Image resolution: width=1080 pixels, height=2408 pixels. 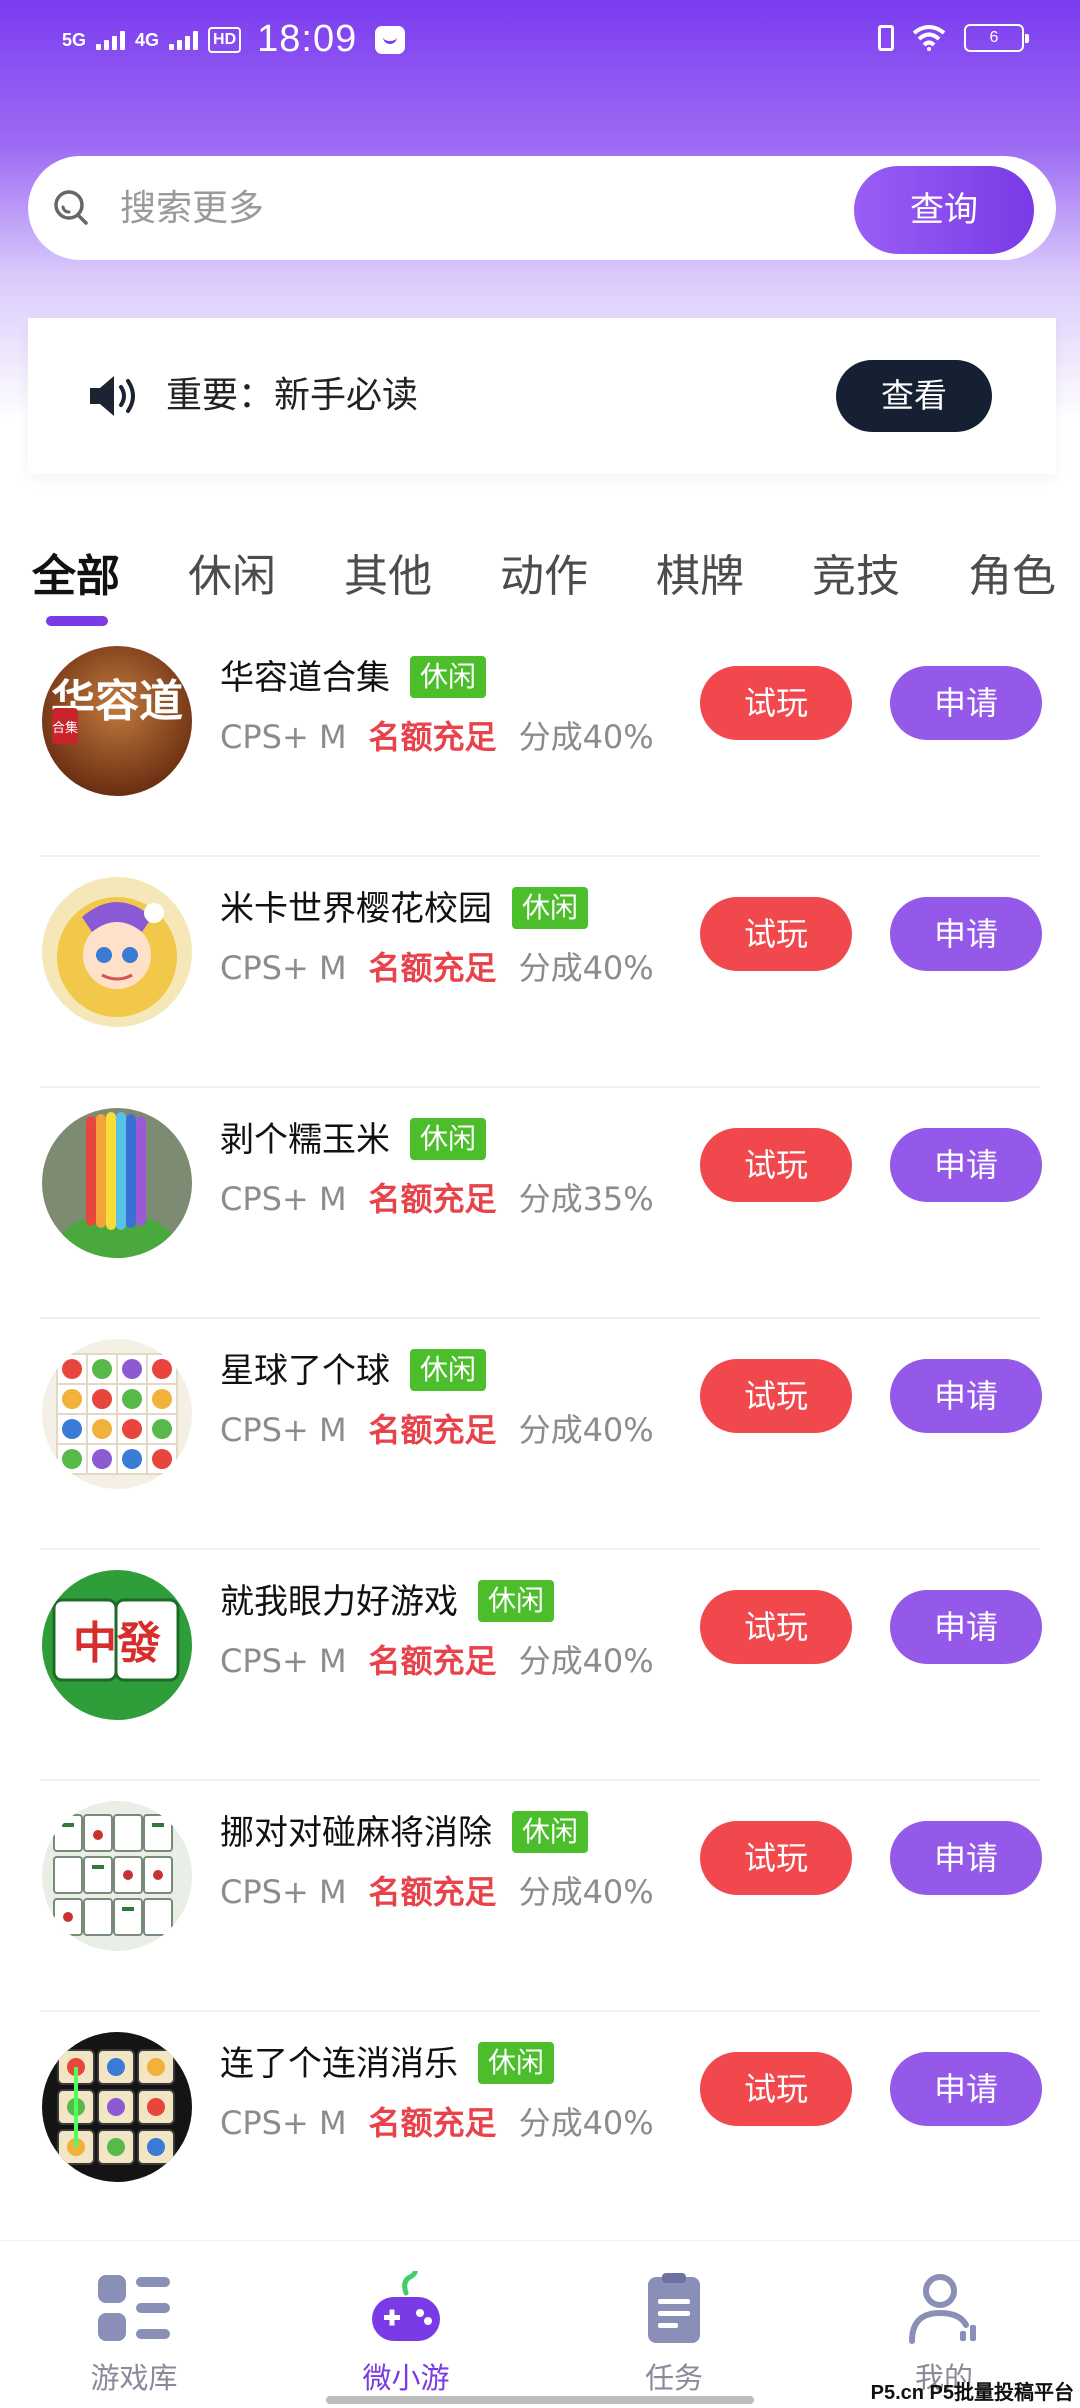 I want to click on list-item: 米卡世界樱花校园 休闲 CPS+ M 名额充足 分成40% 试玩 申请, so click(x=540, y=972).